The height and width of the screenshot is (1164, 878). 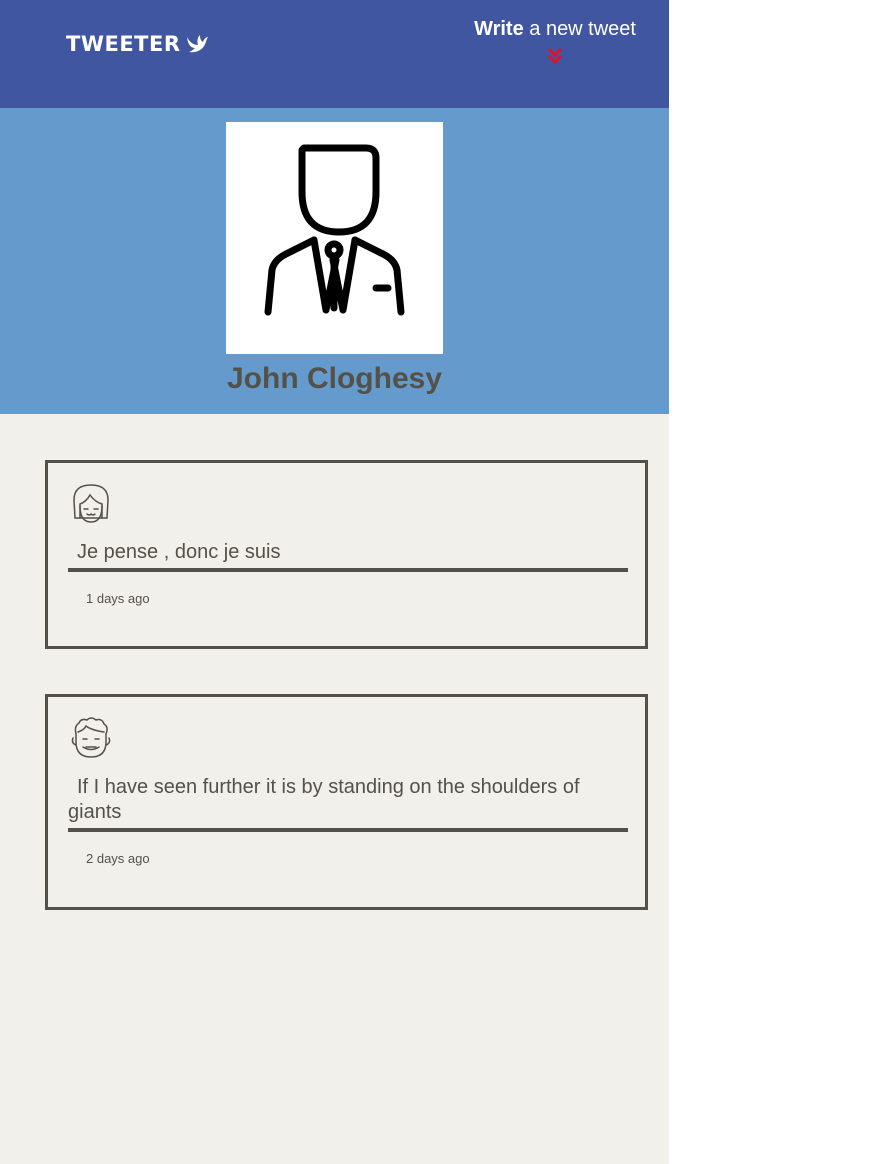 I want to click on compose-label-bold: Write, so click(x=499, y=29).